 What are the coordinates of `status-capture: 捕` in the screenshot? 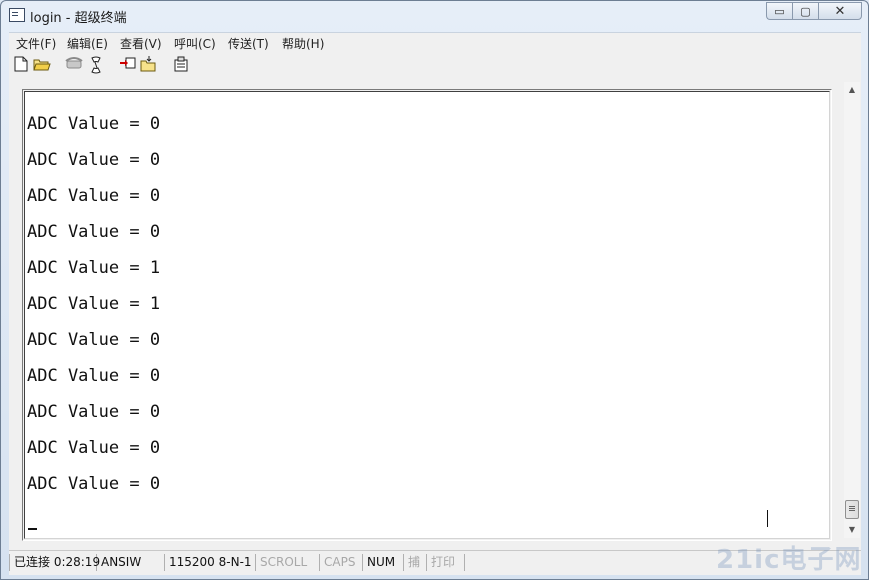 It's located at (415, 562).